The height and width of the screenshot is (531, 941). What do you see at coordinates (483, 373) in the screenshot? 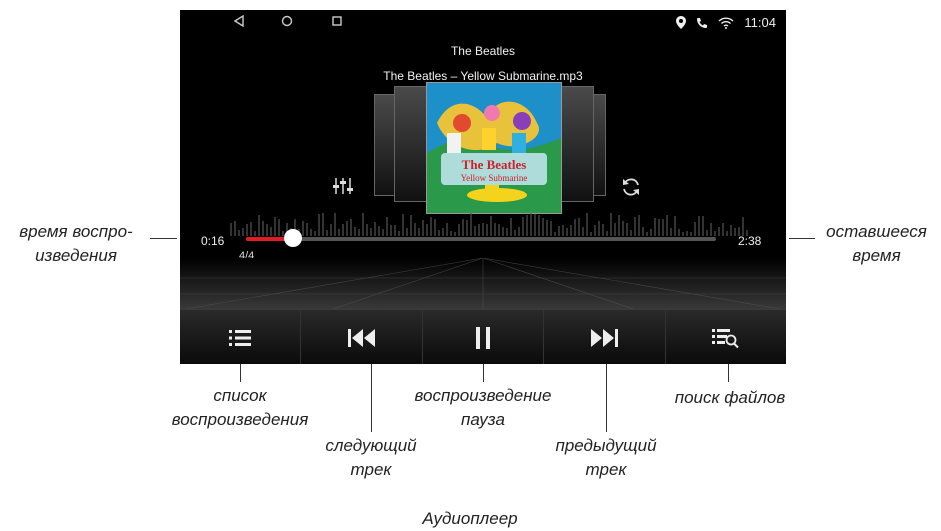
I see `leader-playpause` at bounding box center [483, 373].